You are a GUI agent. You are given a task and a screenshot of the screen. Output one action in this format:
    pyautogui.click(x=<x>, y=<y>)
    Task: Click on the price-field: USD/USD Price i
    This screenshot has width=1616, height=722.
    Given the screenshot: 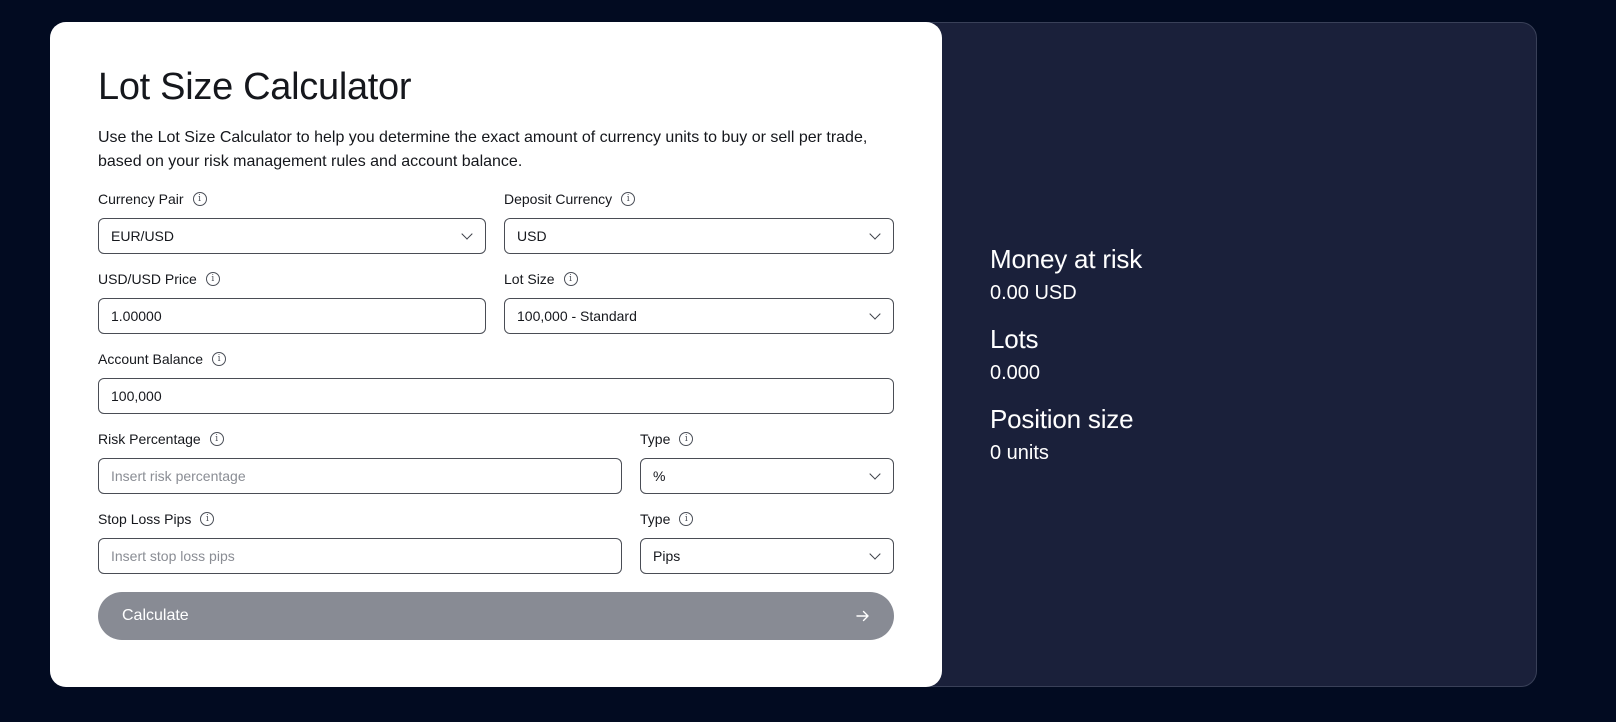 What is the action you would take?
    pyautogui.click(x=292, y=302)
    